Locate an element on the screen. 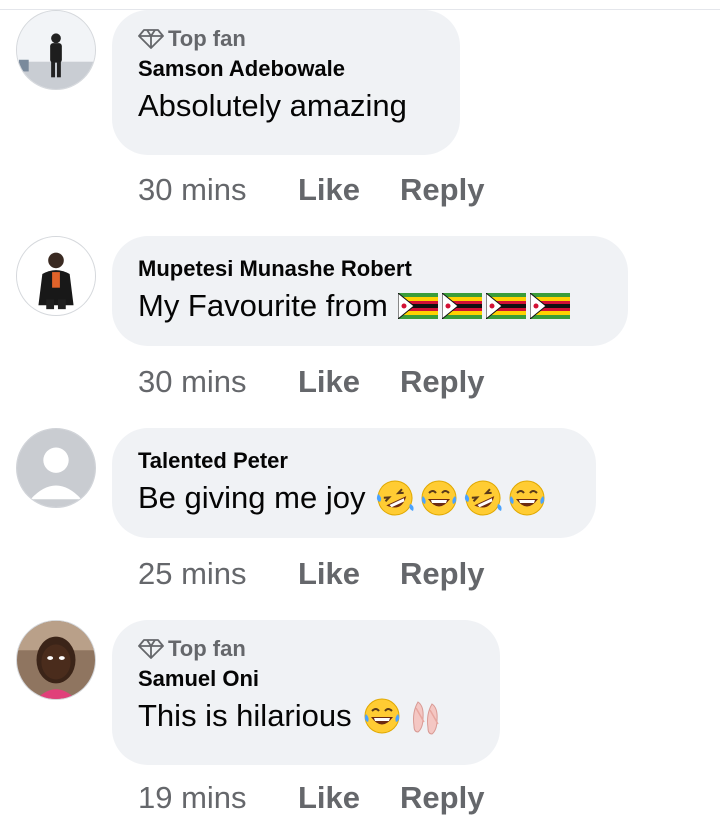 This screenshot has height=818, width=720. comment-author: Talented Peter is located at coordinates (354, 461).